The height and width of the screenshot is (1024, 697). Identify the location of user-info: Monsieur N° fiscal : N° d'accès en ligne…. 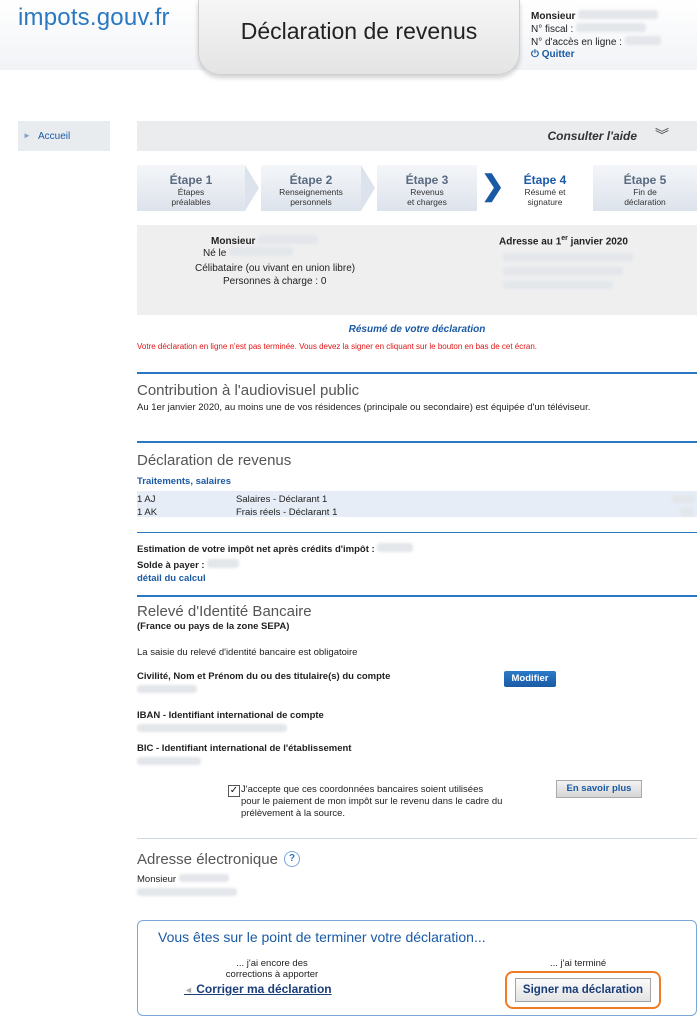
(596, 35).